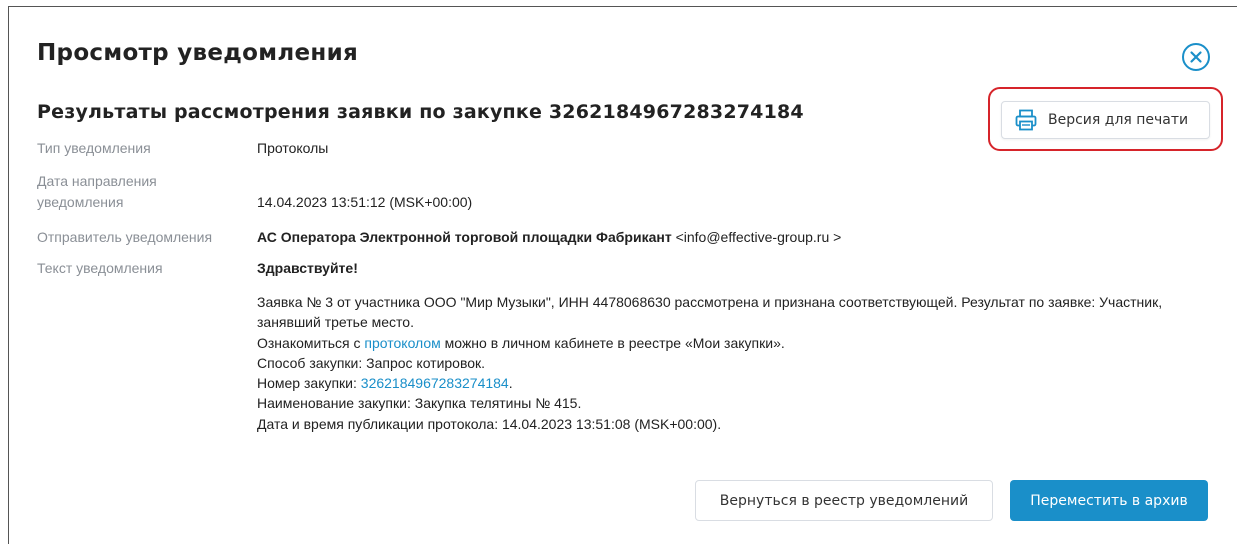 This screenshot has width=1237, height=544. I want to click on back-to-registry-button: Вернуться в реестр уведомлений, so click(844, 500).